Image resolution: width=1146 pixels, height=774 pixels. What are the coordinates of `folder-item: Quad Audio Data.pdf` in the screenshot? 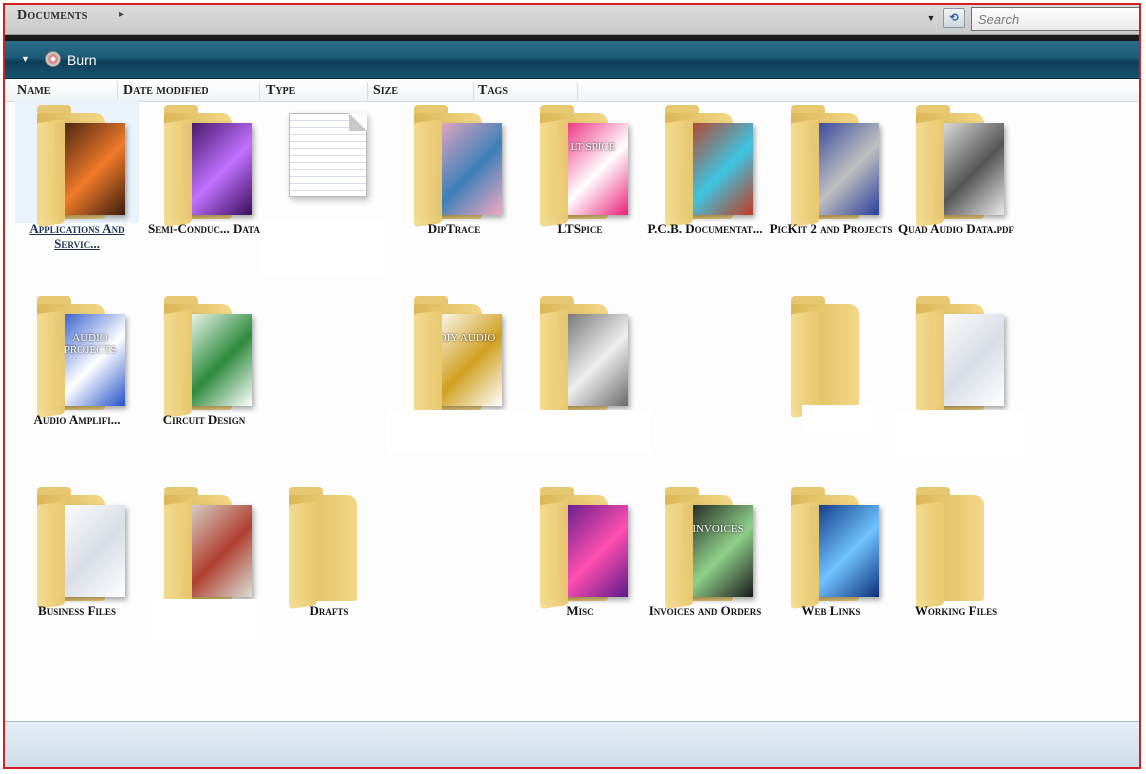 It's located at (956, 181).